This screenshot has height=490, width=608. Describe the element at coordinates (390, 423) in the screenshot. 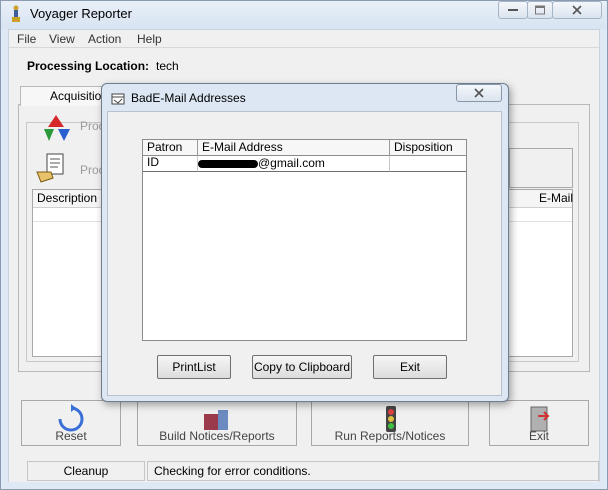

I see `run-reports-button: Run Reports/Notices` at that location.